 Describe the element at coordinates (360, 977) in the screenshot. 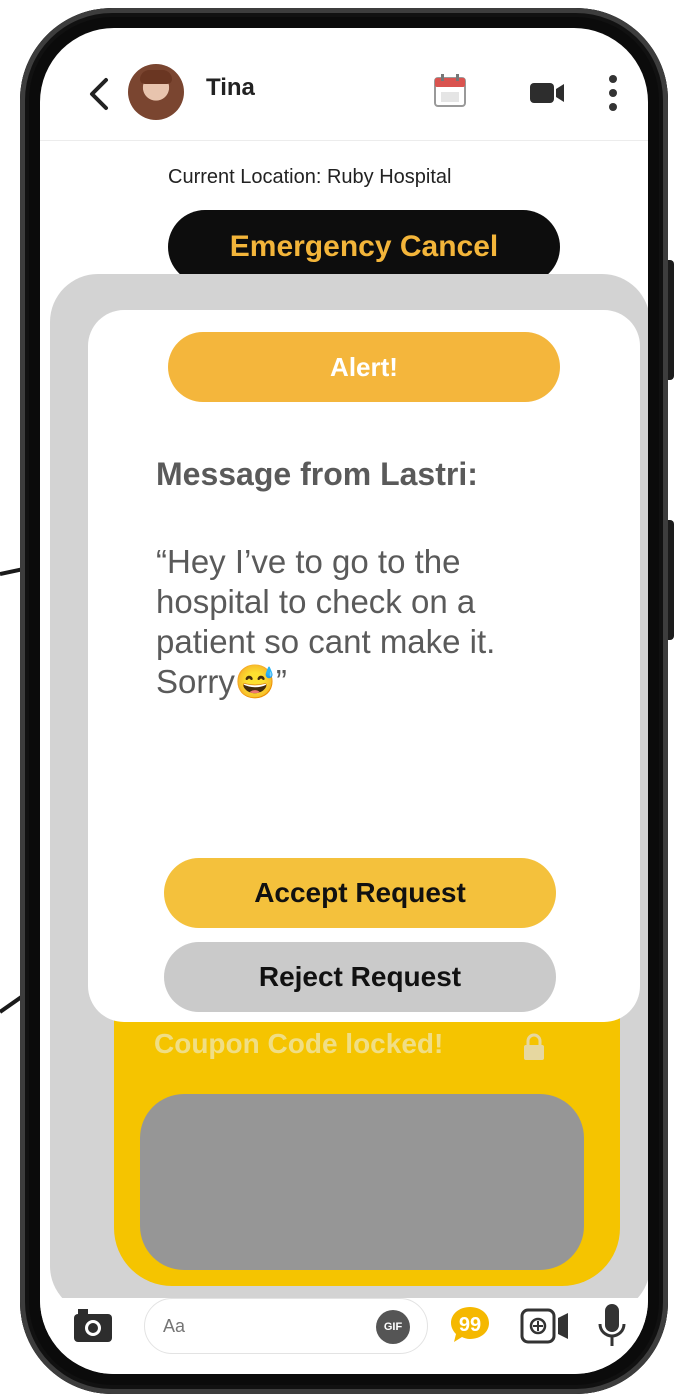

I see `reject-request-button: Reject Request` at that location.